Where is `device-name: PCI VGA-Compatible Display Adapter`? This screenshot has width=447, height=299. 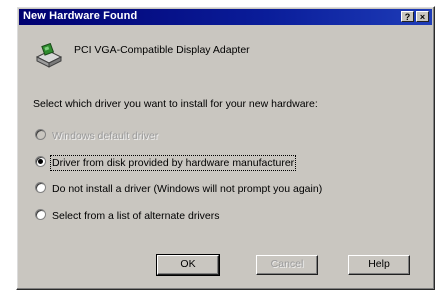 device-name: PCI VGA-Compatible Display Adapter is located at coordinates (162, 50).